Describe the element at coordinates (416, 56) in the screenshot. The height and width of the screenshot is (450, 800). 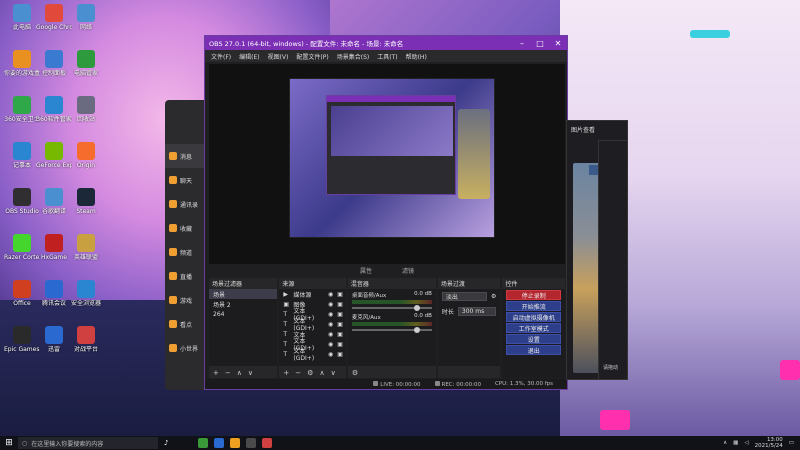
I see `menu-item: 帮助(H)` at that location.